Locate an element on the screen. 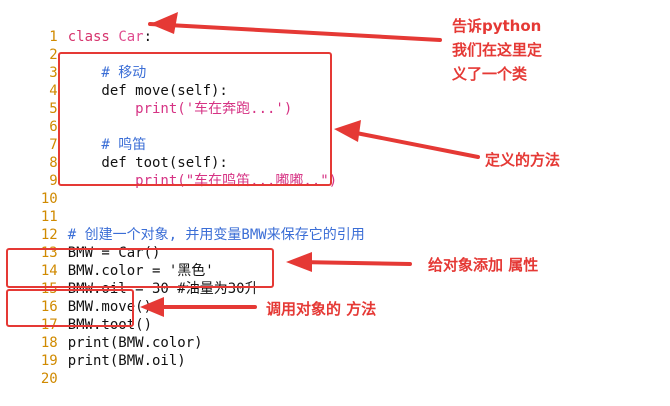 Image resolution: width=670 pixels, height=406 pixels. call-note: 调用对象的 方法 is located at coordinates (321, 309).